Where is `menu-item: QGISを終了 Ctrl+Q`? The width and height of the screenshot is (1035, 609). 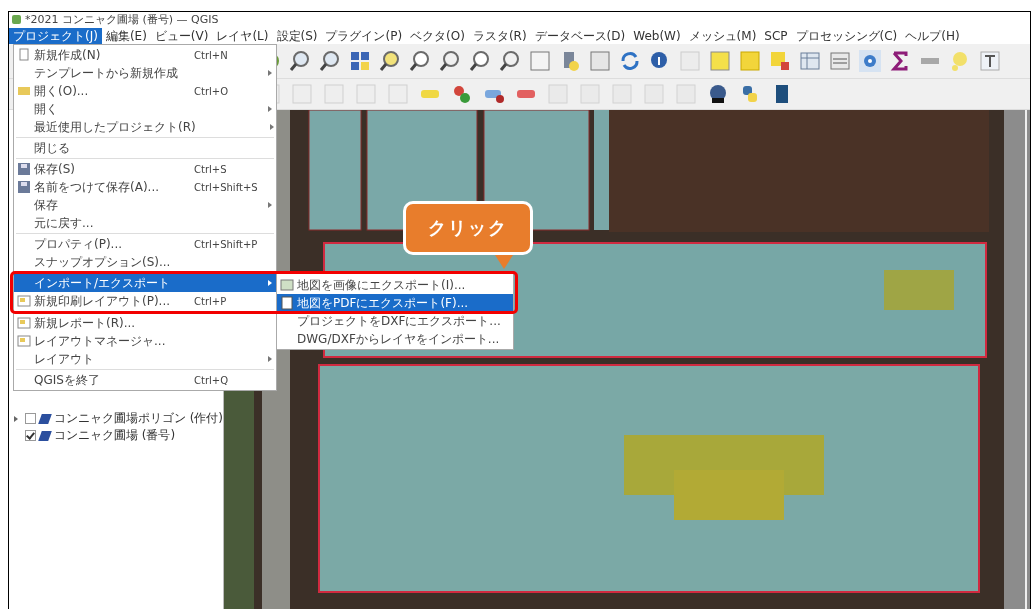 menu-item: QGISを終了 Ctrl+Q is located at coordinates (145, 380).